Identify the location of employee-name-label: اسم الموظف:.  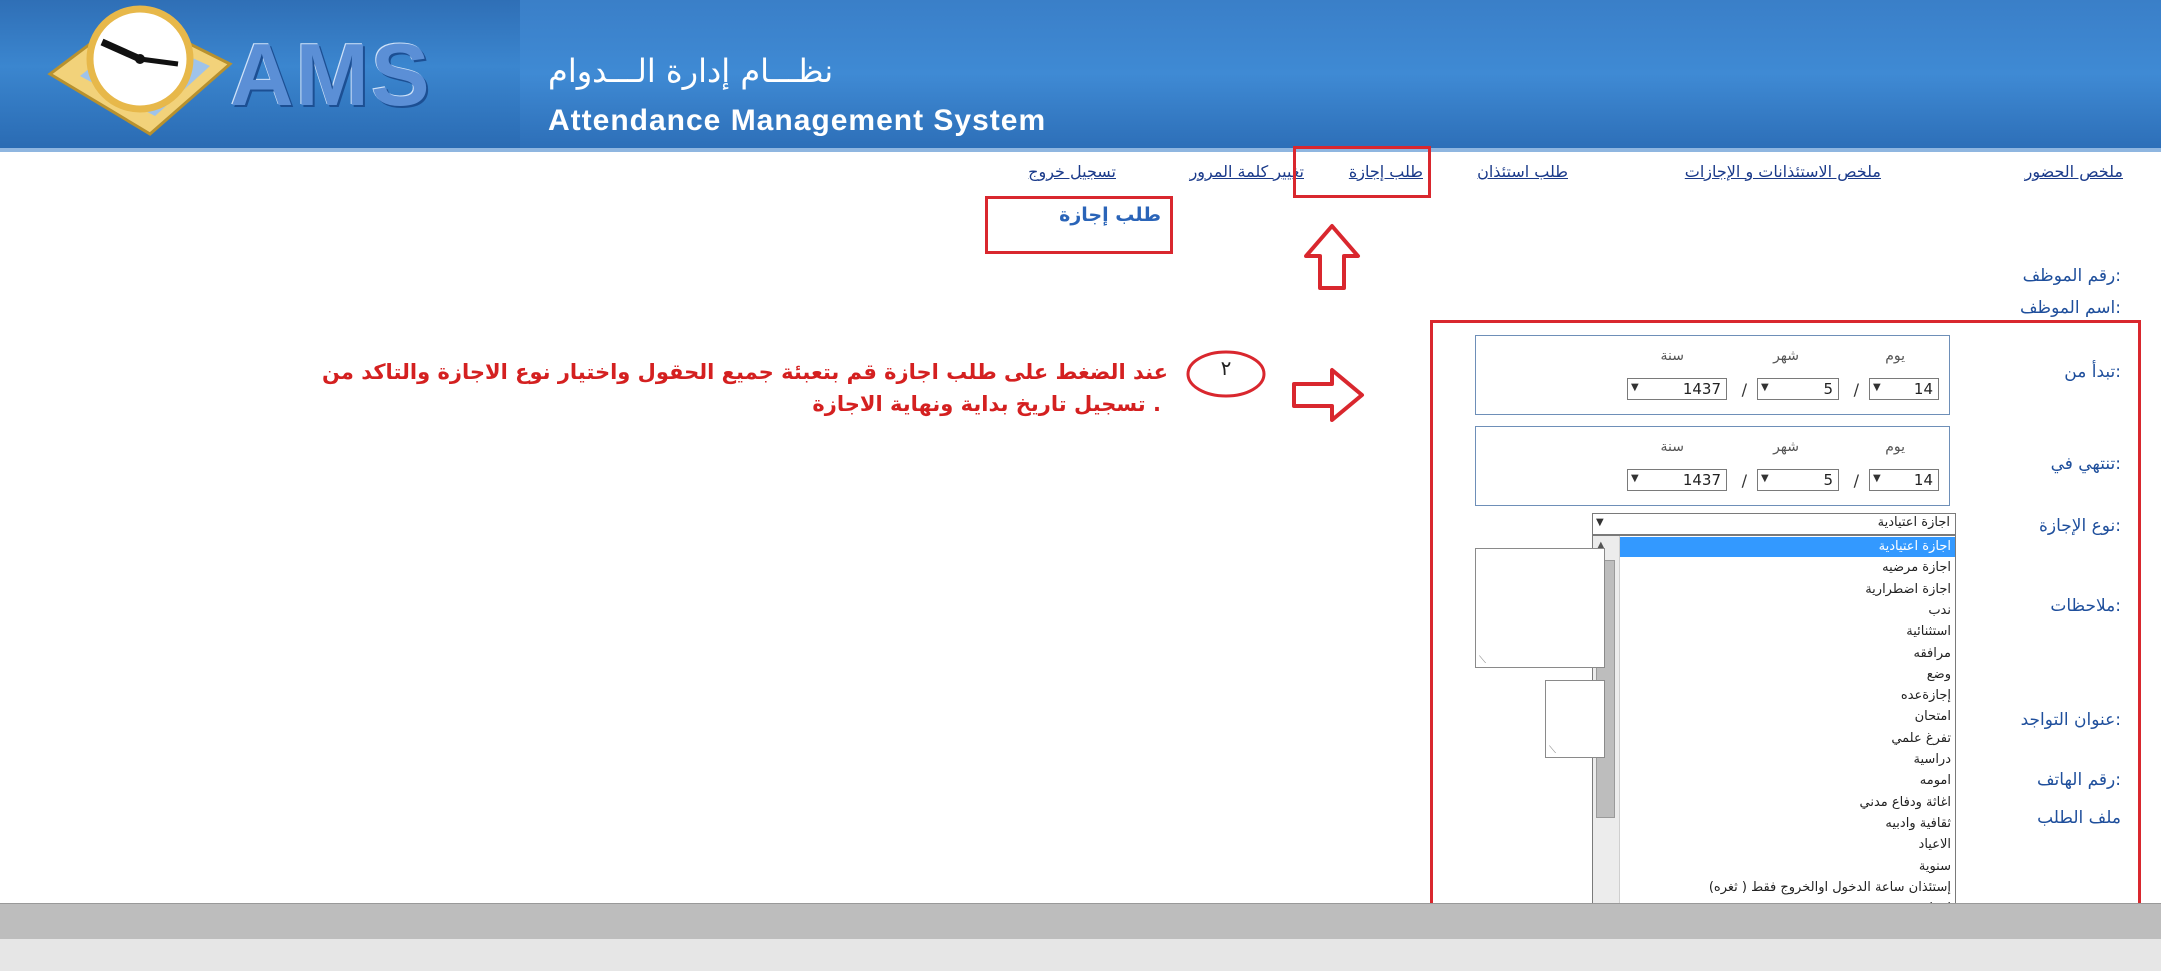
(2070, 308).